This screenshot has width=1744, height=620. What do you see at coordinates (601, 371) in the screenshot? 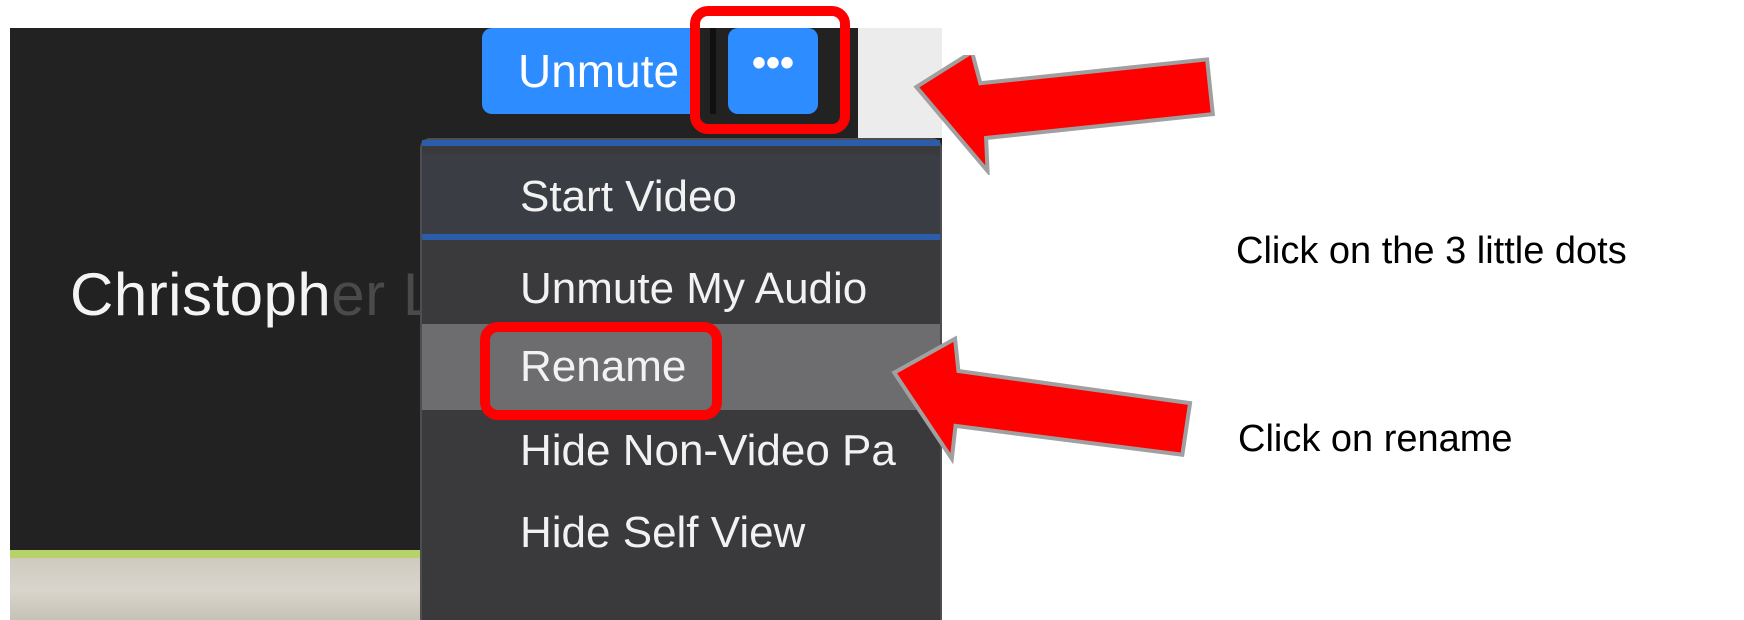
I see `rename-highlight-box` at bounding box center [601, 371].